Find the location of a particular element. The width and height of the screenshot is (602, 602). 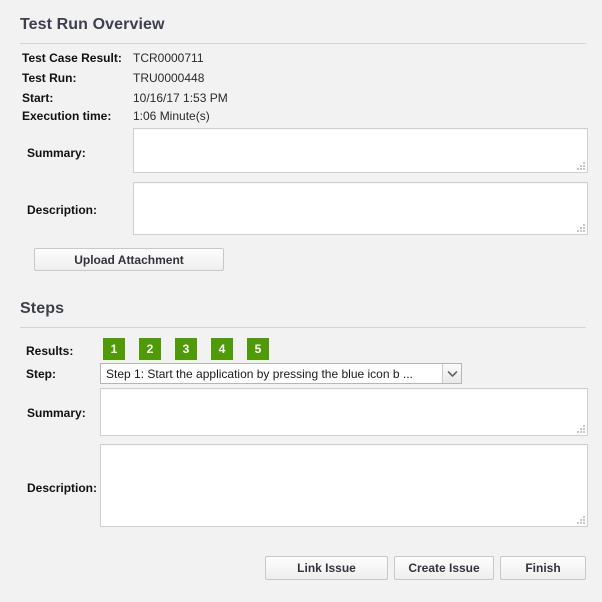

step-summary-textarea is located at coordinates (344, 412).